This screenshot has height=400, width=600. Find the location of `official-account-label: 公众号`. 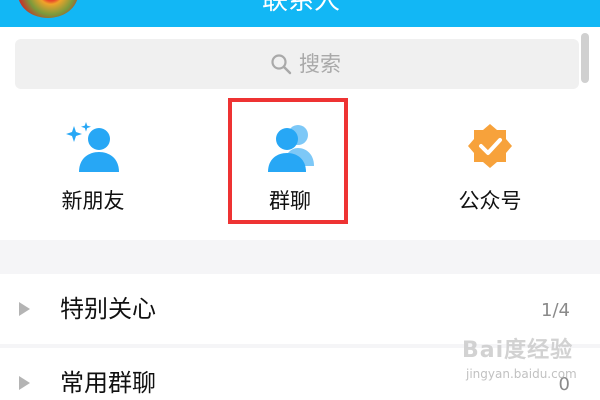

official-account-label: 公众号 is located at coordinates (490, 201).